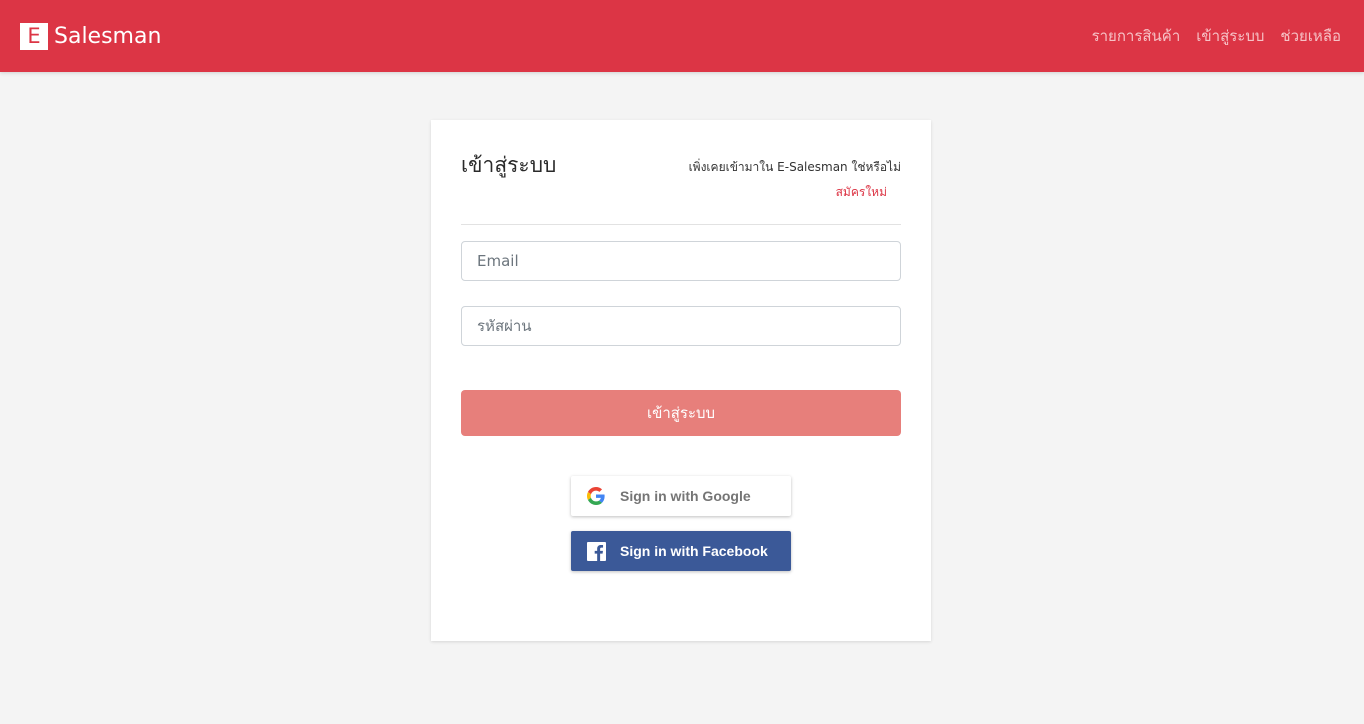 The height and width of the screenshot is (724, 1364). What do you see at coordinates (681, 224) in the screenshot?
I see `divider` at bounding box center [681, 224].